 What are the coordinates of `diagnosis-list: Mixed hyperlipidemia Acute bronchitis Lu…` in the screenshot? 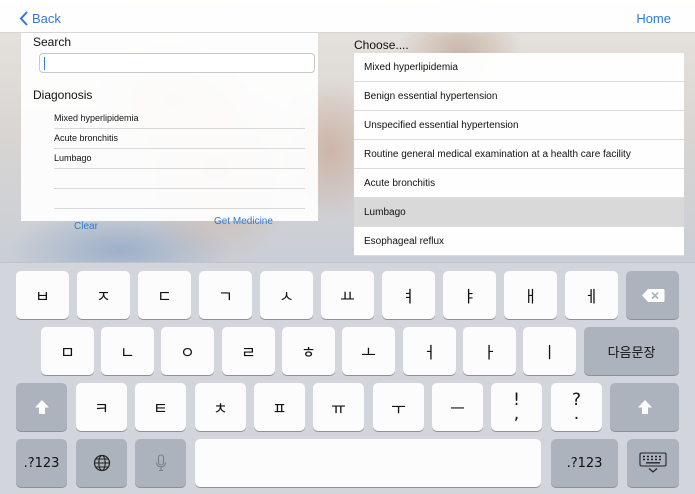 It's located at (179, 159).